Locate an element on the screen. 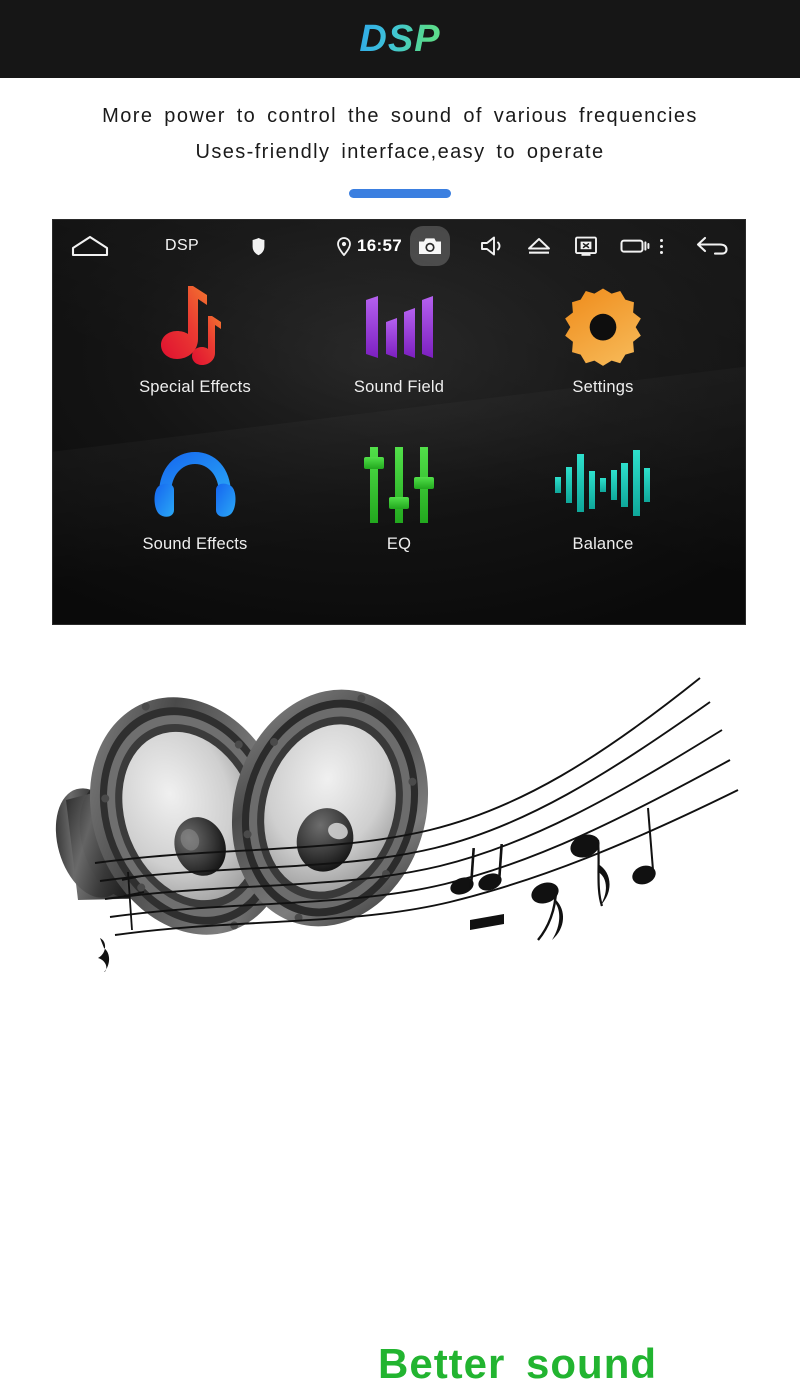 The width and height of the screenshot is (800, 1388). gear-icon is located at coordinates (603, 328).